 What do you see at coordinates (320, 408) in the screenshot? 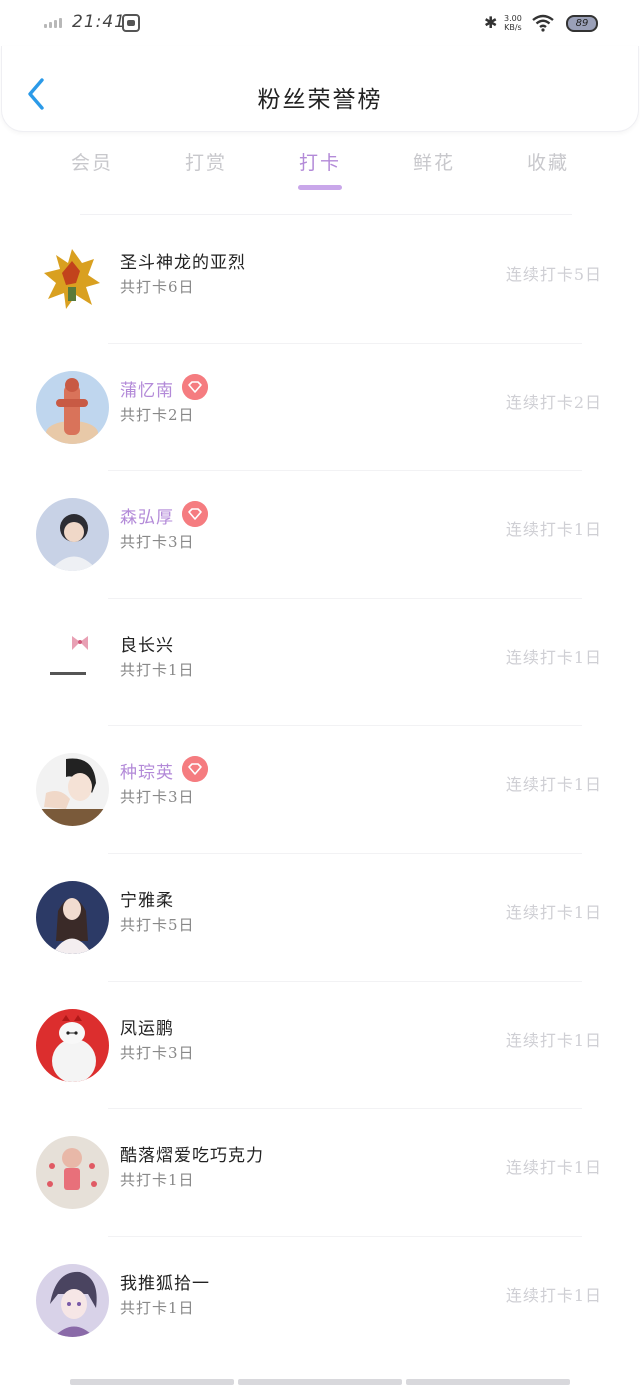
I see `list-item: 蒲忆南 共打卡2日 连续打卡2日` at bounding box center [320, 408].